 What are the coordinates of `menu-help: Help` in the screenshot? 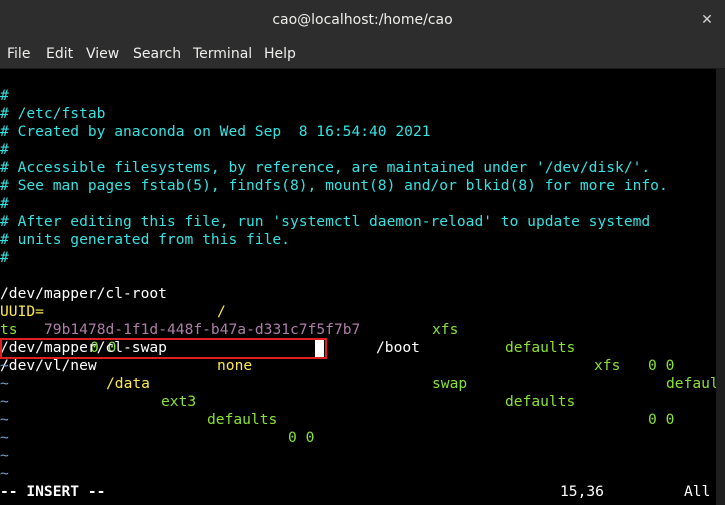 It's located at (280, 54).